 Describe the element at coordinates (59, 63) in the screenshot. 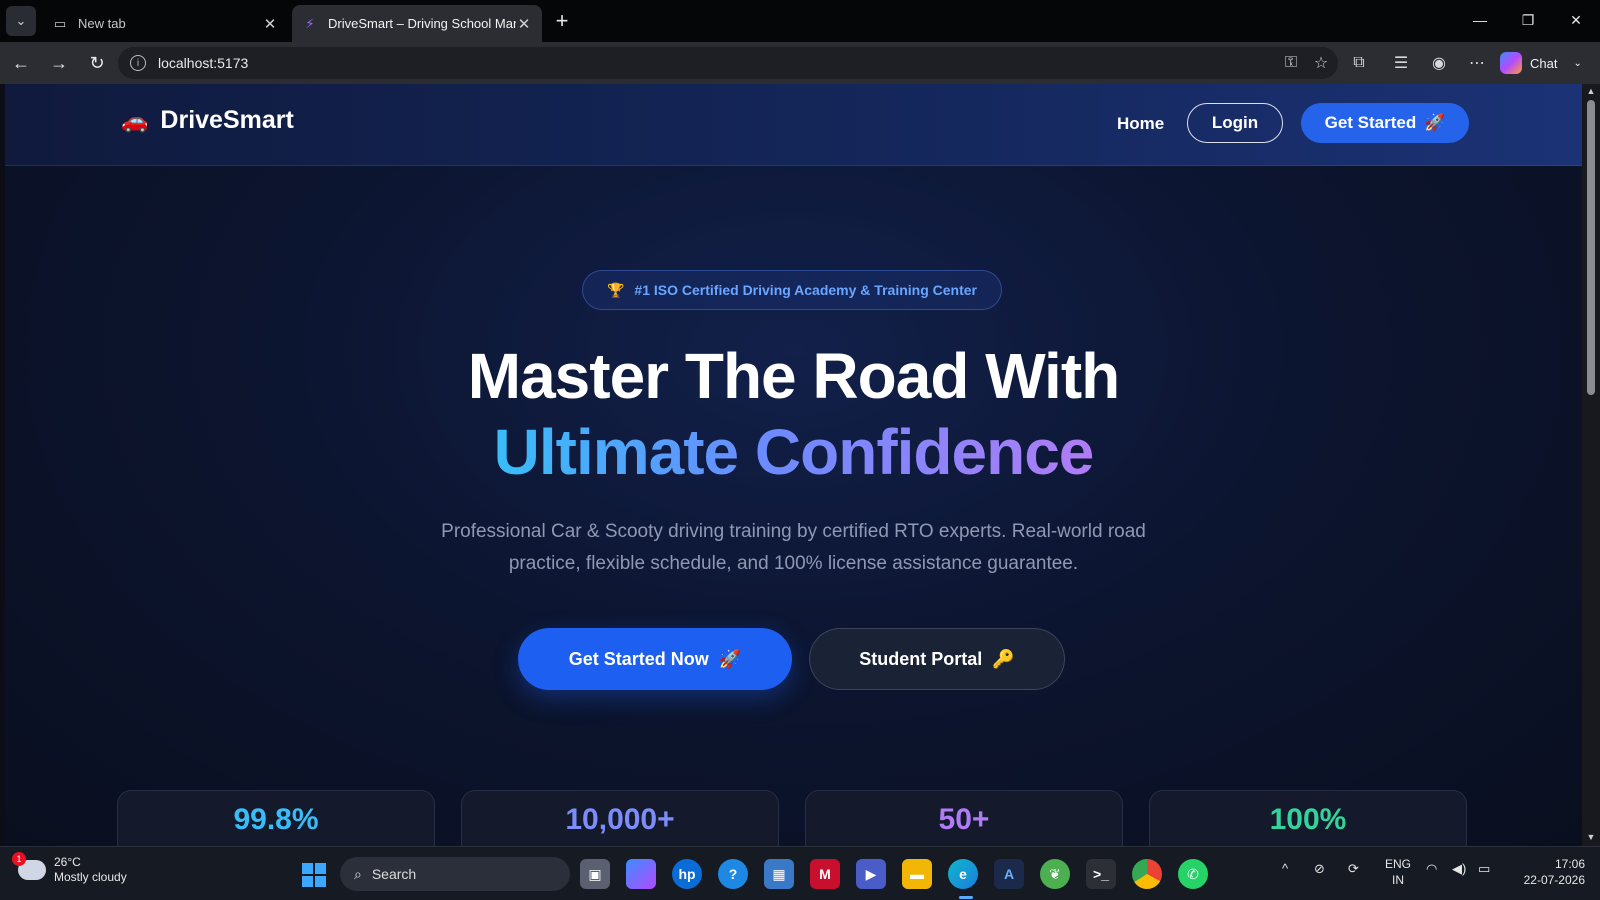

I see `forward-icon: →` at that location.